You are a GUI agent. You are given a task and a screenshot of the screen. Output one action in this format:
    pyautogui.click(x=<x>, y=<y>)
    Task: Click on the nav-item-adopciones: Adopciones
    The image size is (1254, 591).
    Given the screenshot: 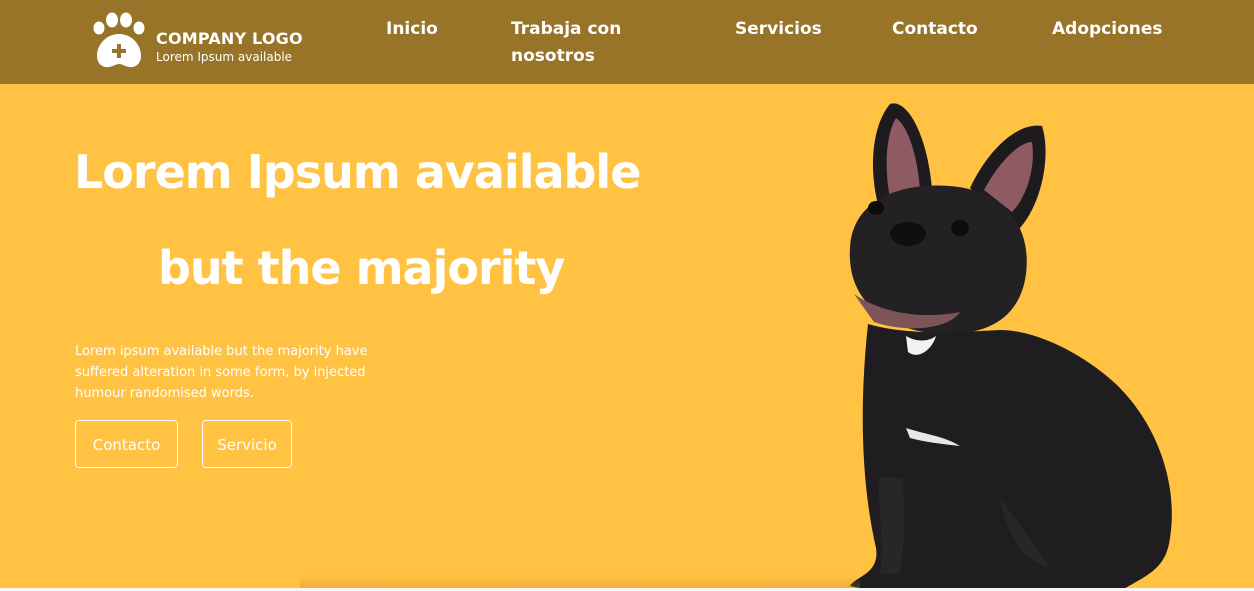 What is the action you would take?
    pyautogui.click(x=1107, y=29)
    